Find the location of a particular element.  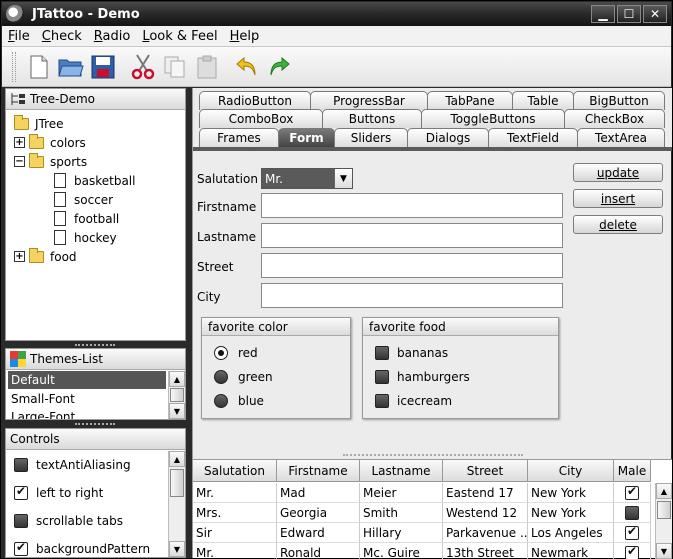

maximize-button: ☐ is located at coordinates (629, 14).